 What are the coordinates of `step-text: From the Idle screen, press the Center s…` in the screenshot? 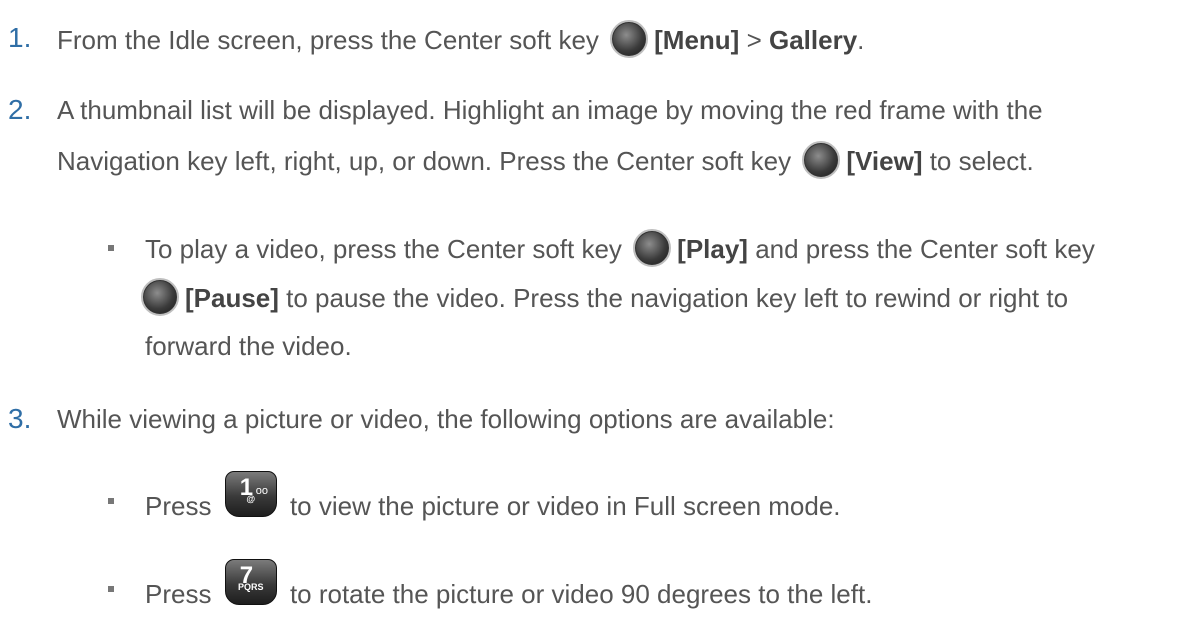 It's located at (461, 40).